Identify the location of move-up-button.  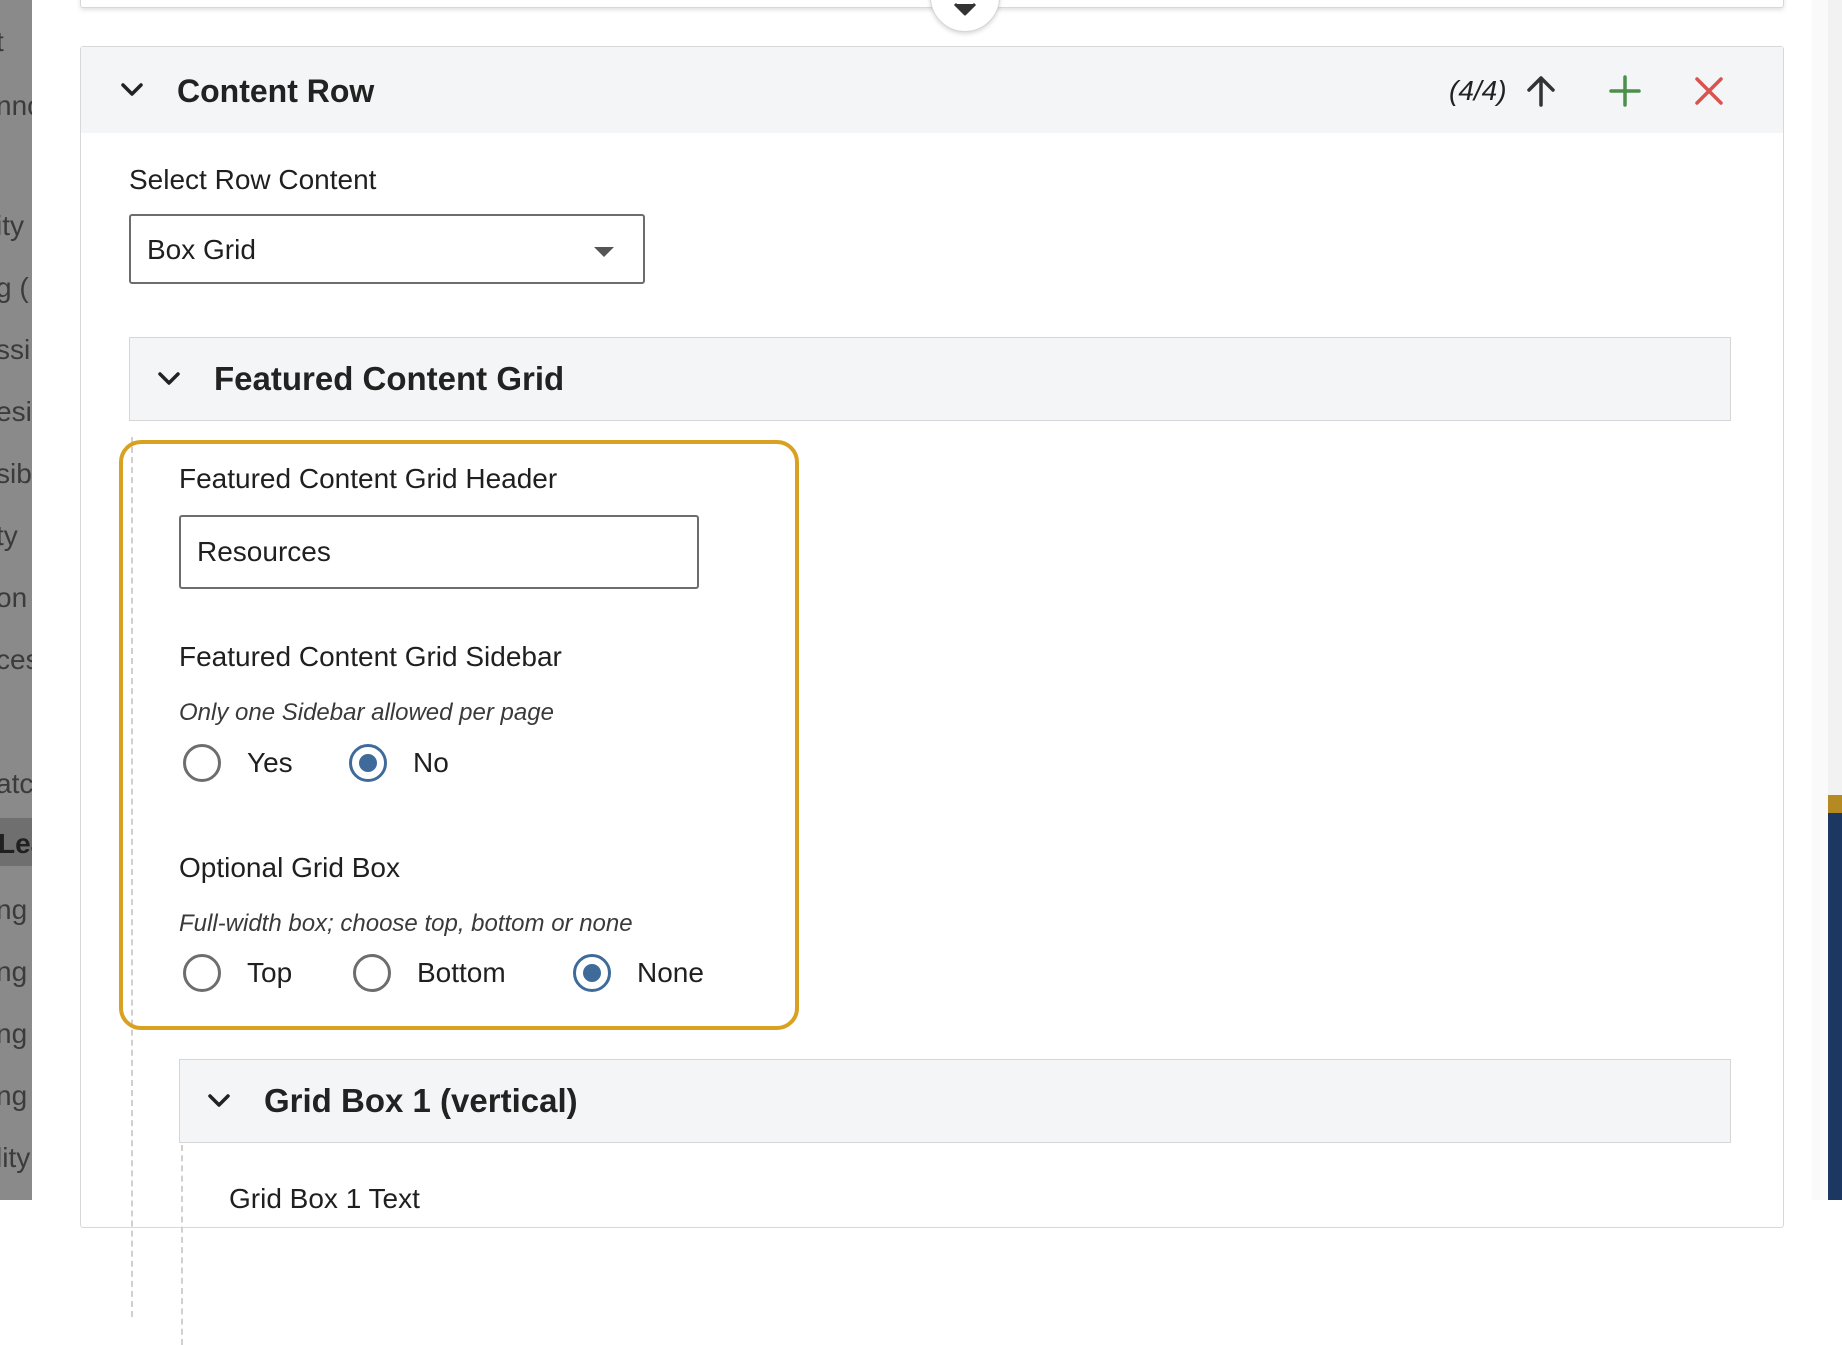
(1541, 91).